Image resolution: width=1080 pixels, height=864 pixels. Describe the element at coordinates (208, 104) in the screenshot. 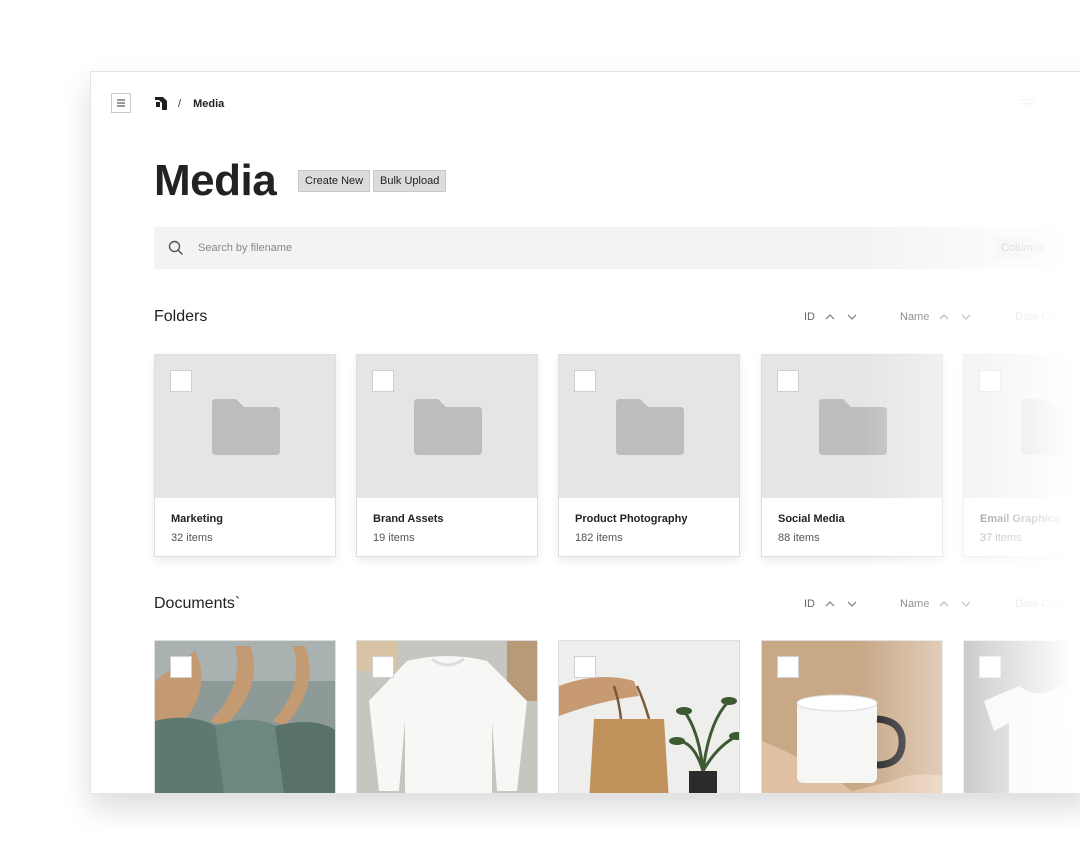

I see `breadcrumb-current: Media` at that location.